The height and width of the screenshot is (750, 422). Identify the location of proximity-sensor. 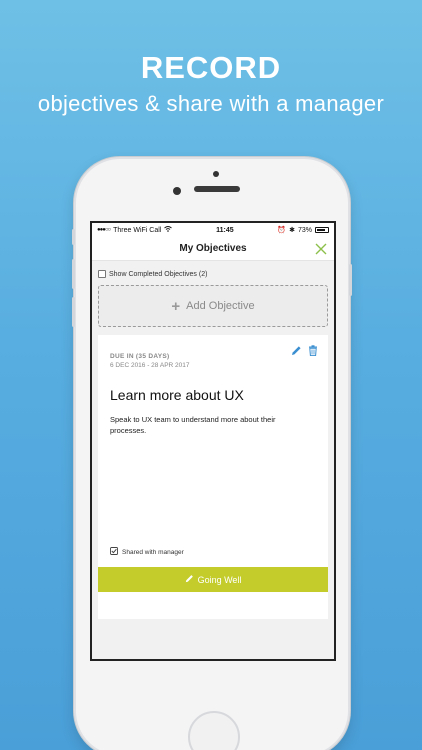
(216, 174).